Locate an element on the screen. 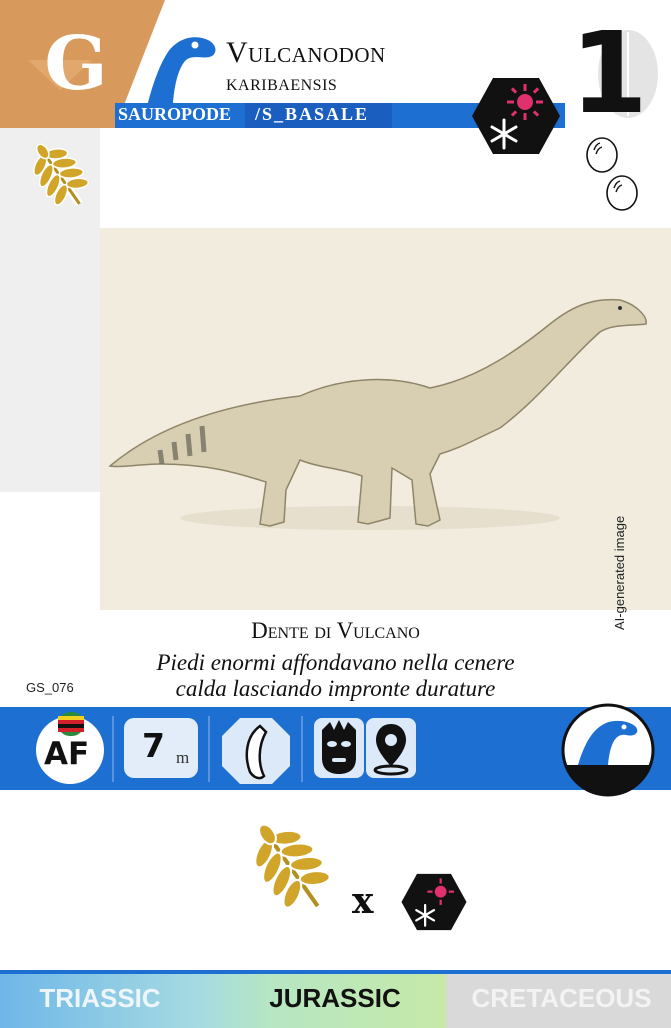 The width and height of the screenshot is (671, 1028). clade-label: SAUROPODE is located at coordinates (175, 114).